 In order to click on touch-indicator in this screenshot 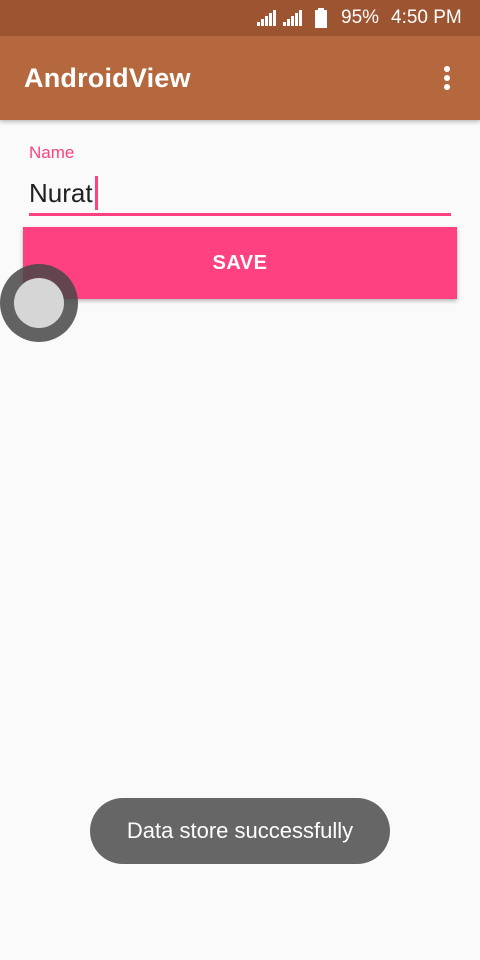, I will do `click(39, 303)`.